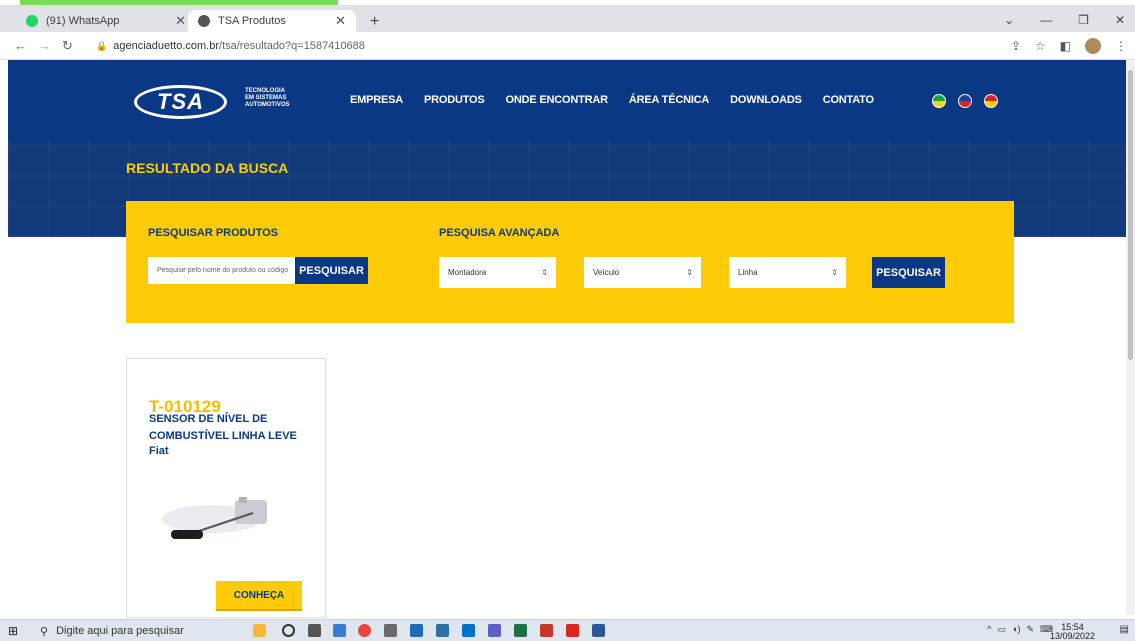 The image size is (1135, 641). What do you see at coordinates (166, 46) in the screenshot?
I see `url-host: agenciaduetto.com.br` at bounding box center [166, 46].